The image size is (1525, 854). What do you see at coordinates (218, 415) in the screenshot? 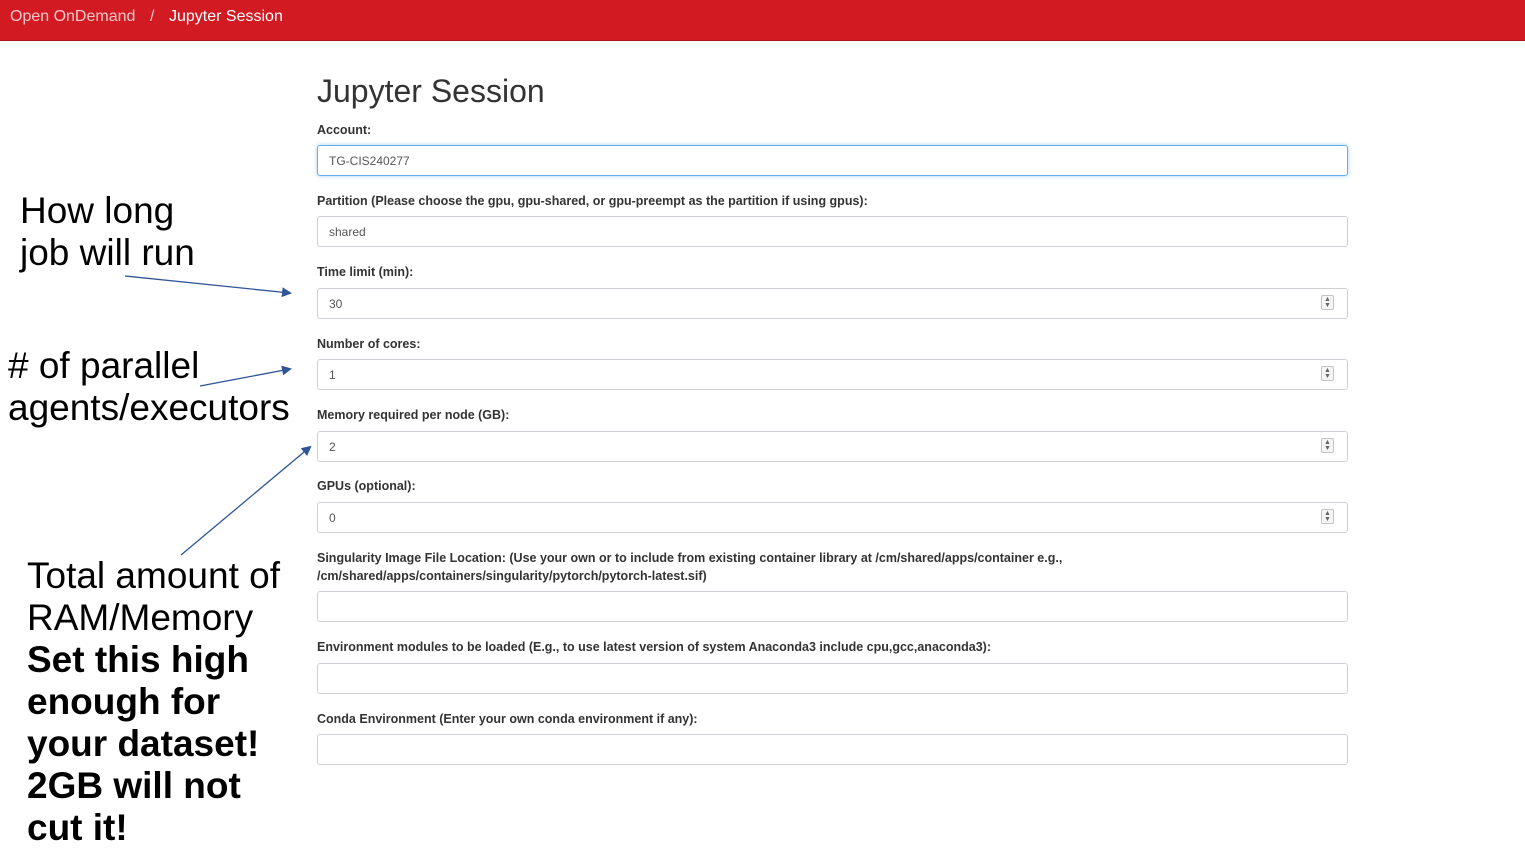
I see `annotation-arrows` at bounding box center [218, 415].